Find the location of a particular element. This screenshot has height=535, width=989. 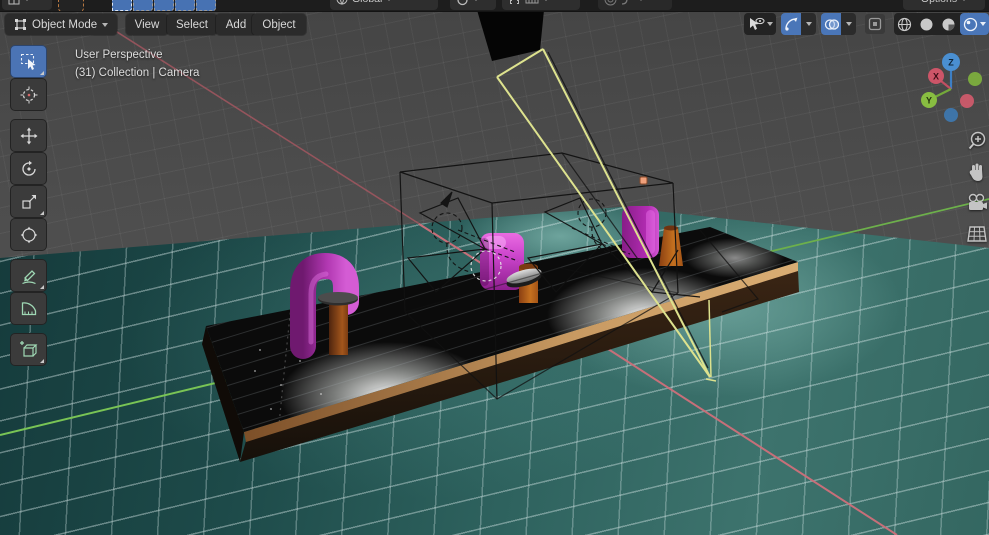

gizmo-dropdown is located at coordinates (808, 24).